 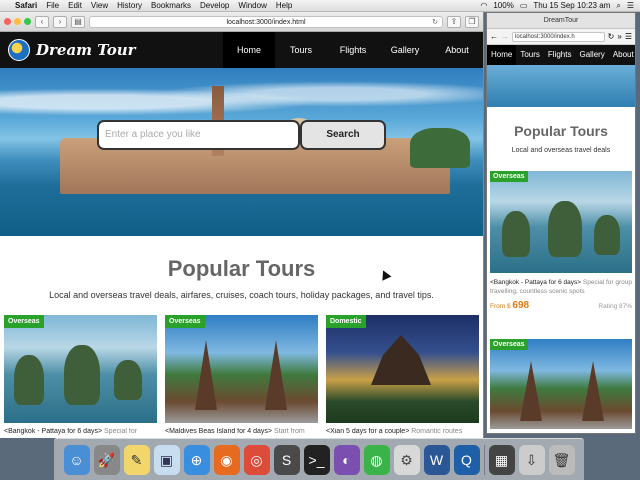 I want to click on menu-develop: Develop, so click(x=214, y=5).